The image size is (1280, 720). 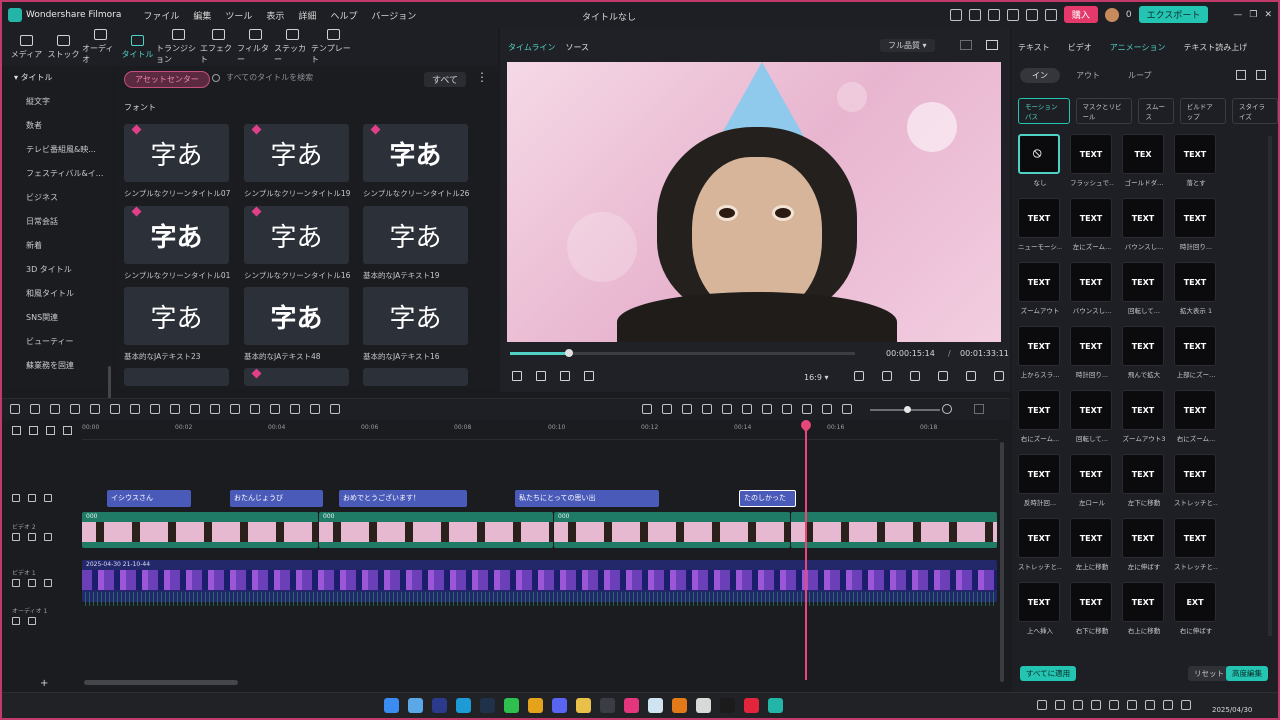 I want to click on zoom-slider, so click(x=905, y=409).